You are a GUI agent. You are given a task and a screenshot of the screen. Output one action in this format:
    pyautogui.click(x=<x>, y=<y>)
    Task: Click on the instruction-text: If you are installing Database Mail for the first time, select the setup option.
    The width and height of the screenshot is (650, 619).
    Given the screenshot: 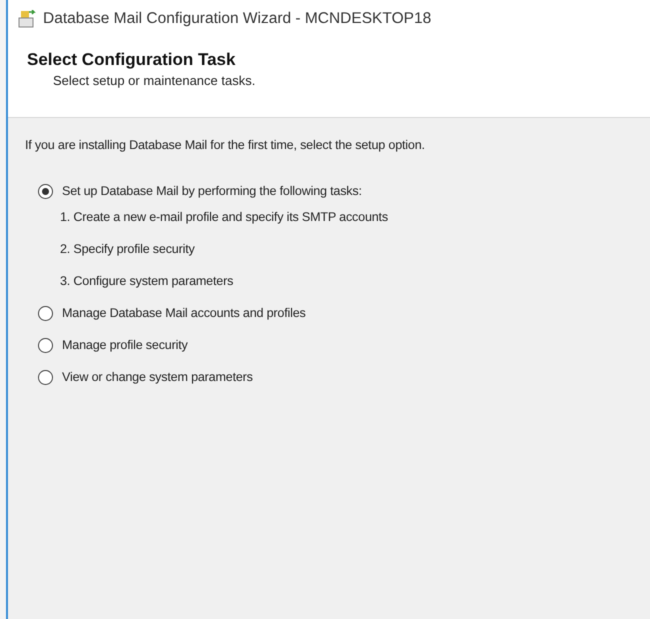 What is the action you would take?
    pyautogui.click(x=225, y=145)
    